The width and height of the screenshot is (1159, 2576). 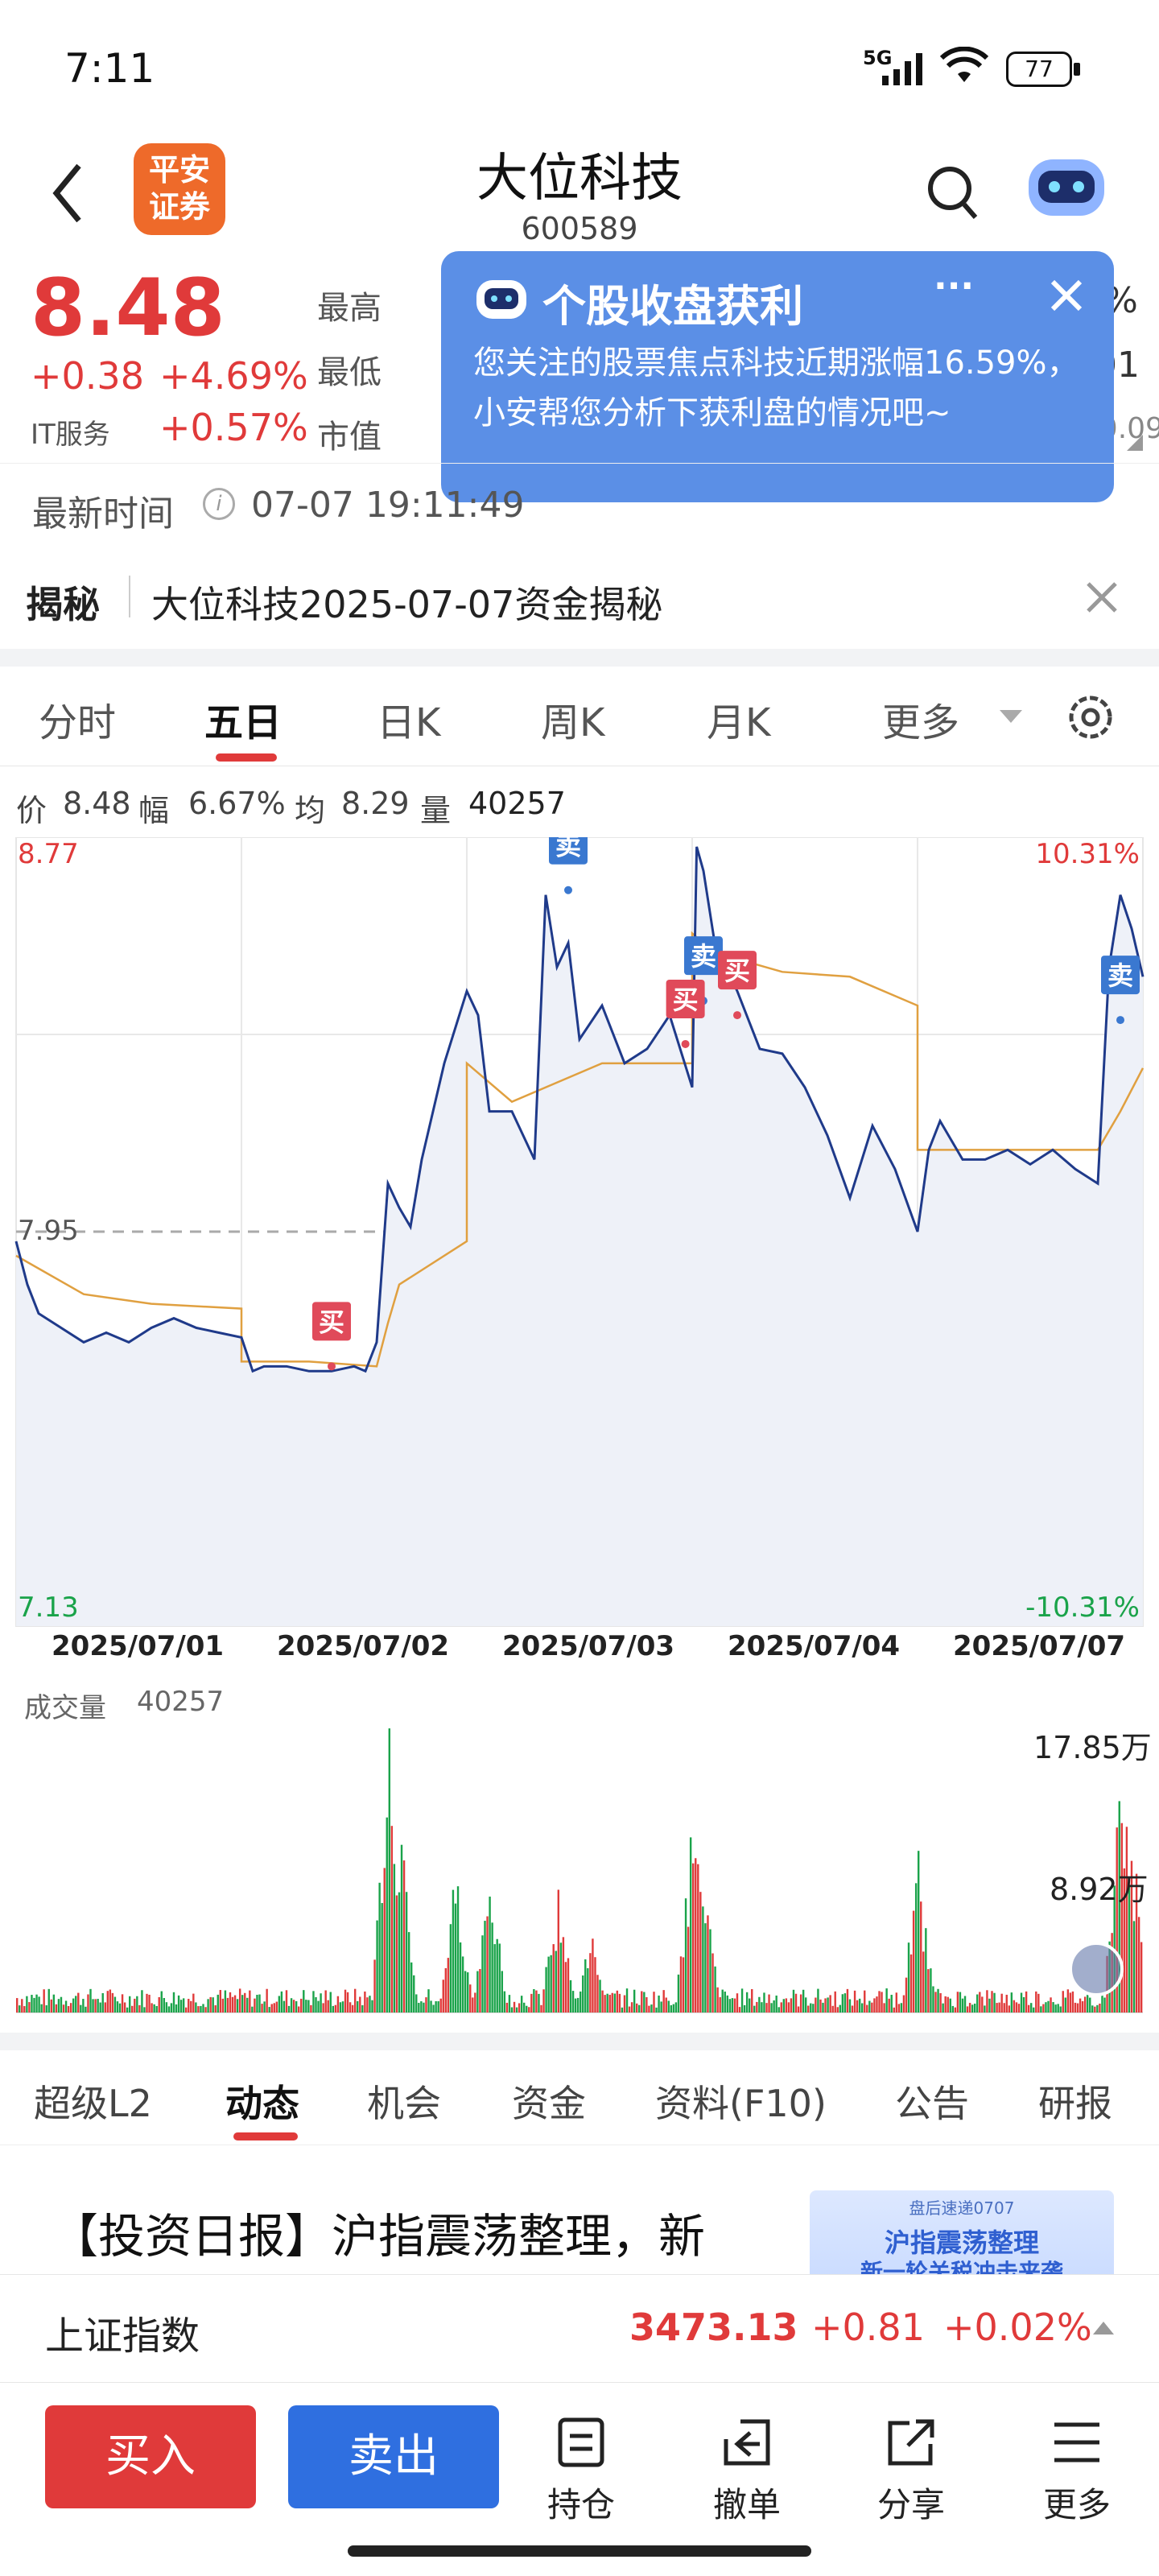 What do you see at coordinates (579, 178) in the screenshot?
I see `stock-name: 大位科技` at bounding box center [579, 178].